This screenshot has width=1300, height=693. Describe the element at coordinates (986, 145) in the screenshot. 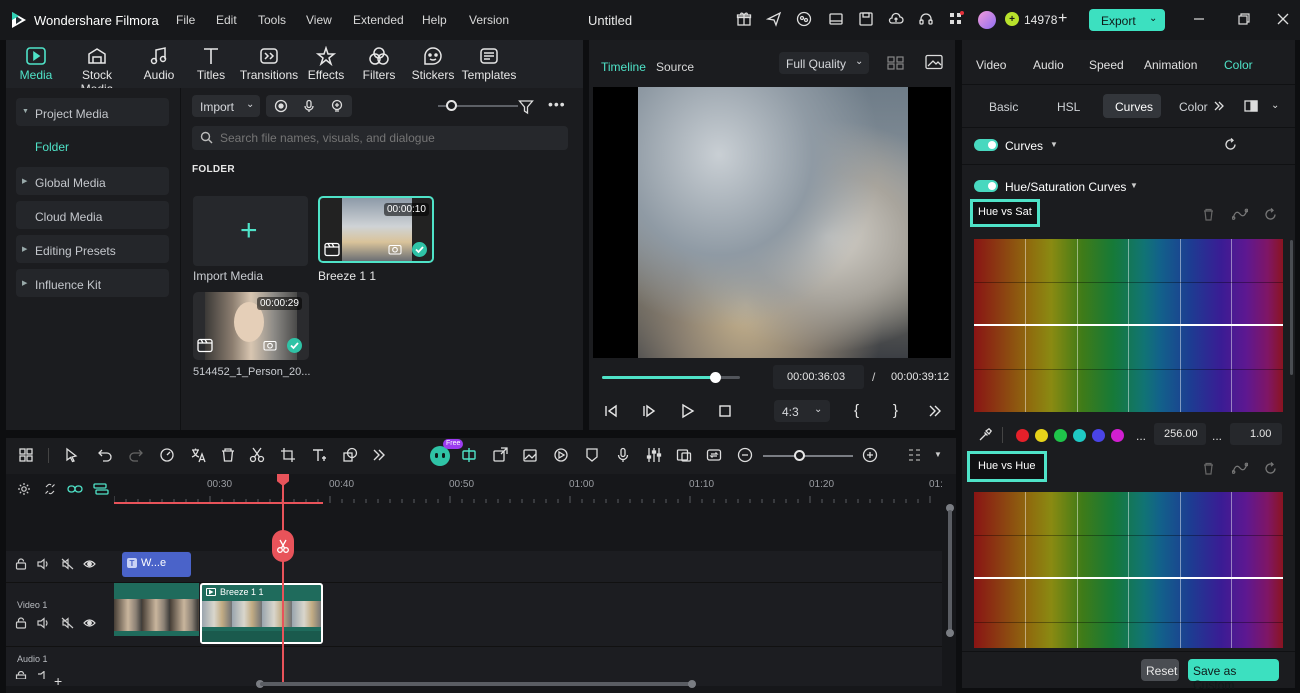

I see `curves-toggle` at that location.